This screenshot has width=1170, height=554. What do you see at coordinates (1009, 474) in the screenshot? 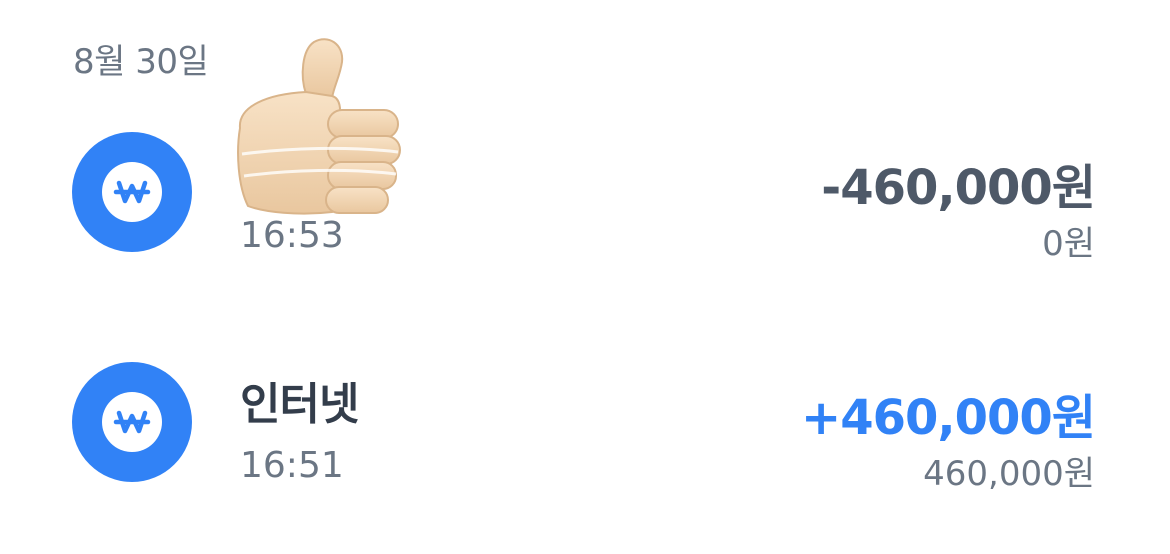
I see `transaction-balance: 460,000원` at bounding box center [1009, 474].